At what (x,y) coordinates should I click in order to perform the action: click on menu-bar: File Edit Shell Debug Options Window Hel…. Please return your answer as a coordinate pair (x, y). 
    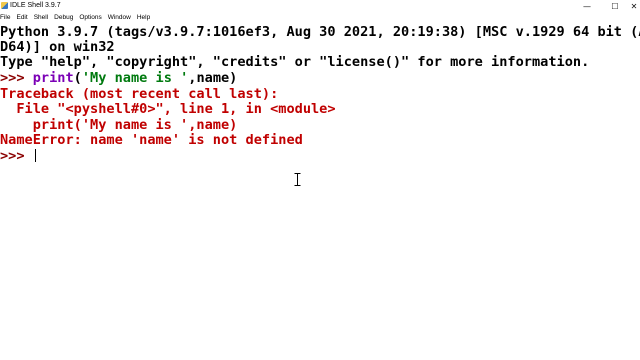
    Looking at the image, I should click on (320, 17).